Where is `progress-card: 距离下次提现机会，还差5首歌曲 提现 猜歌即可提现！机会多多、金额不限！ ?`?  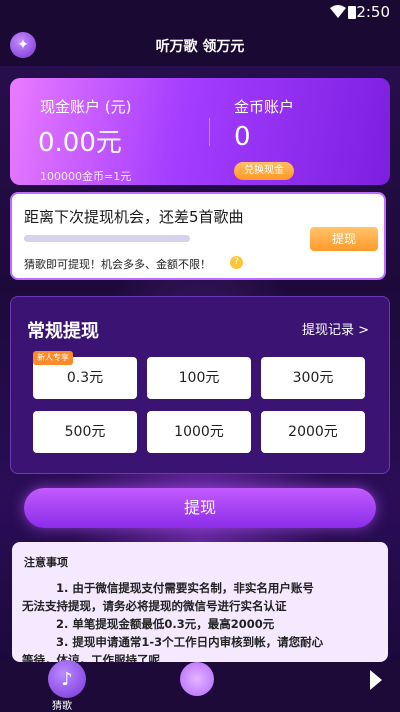 progress-card: 距离下次提现机会，还差5首歌曲 提现 猜歌即可提现！机会多多、金额不限！ ? is located at coordinates (198, 236).